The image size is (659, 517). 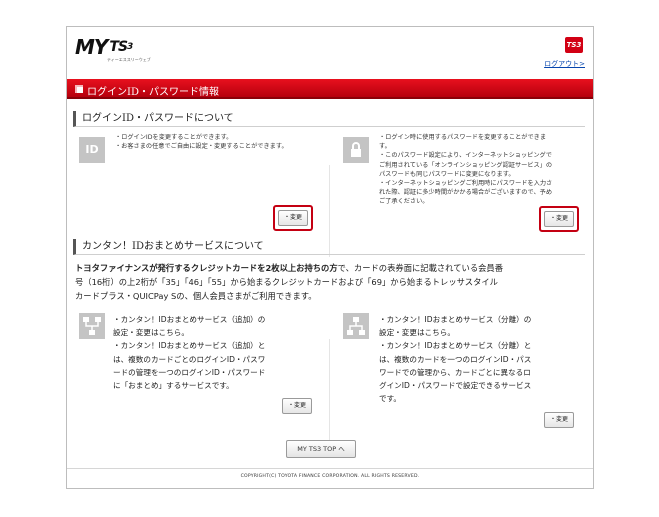 What do you see at coordinates (466, 165) in the screenshot?
I see `list-item: ご利用されている「オンラインショッピング認証サービス」の` at bounding box center [466, 165].